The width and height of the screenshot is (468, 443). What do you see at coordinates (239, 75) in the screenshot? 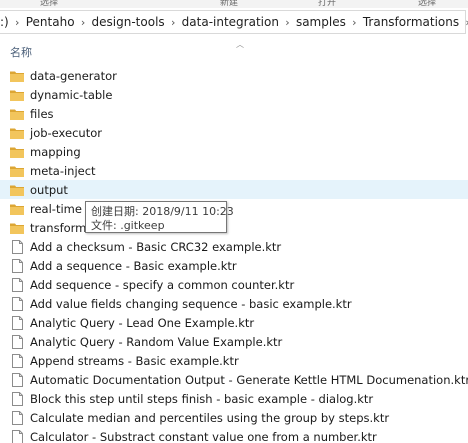
I see `list-item: data-generator` at bounding box center [239, 75].